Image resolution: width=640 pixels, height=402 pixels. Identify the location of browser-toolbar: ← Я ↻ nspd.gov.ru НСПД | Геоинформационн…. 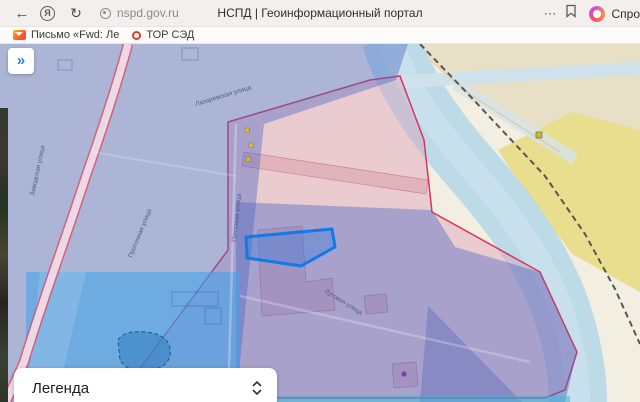
(320, 13).